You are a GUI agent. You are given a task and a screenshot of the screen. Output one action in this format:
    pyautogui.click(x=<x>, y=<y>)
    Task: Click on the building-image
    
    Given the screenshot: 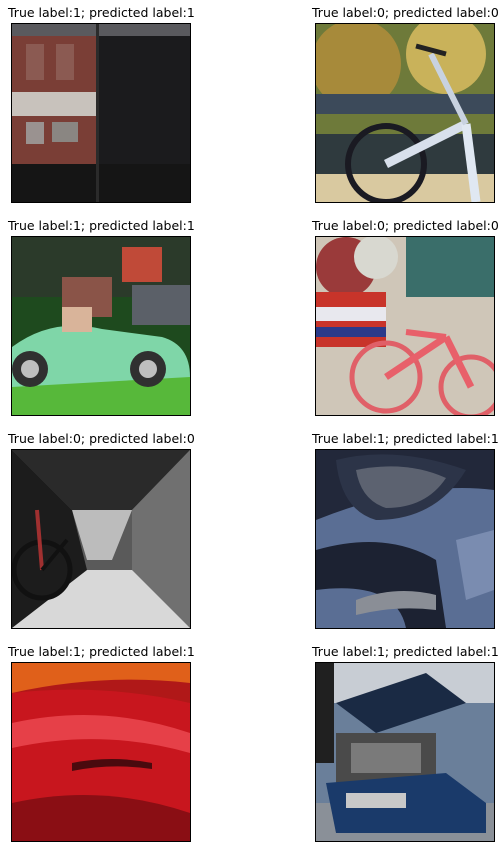 What is the action you would take?
    pyautogui.click(x=101, y=113)
    